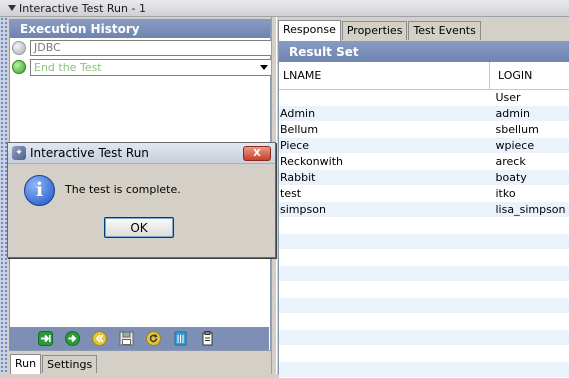 Image resolution: width=569 pixels, height=378 pixels. What do you see at coordinates (99, 339) in the screenshot?
I see `rewind-icon` at bounding box center [99, 339].